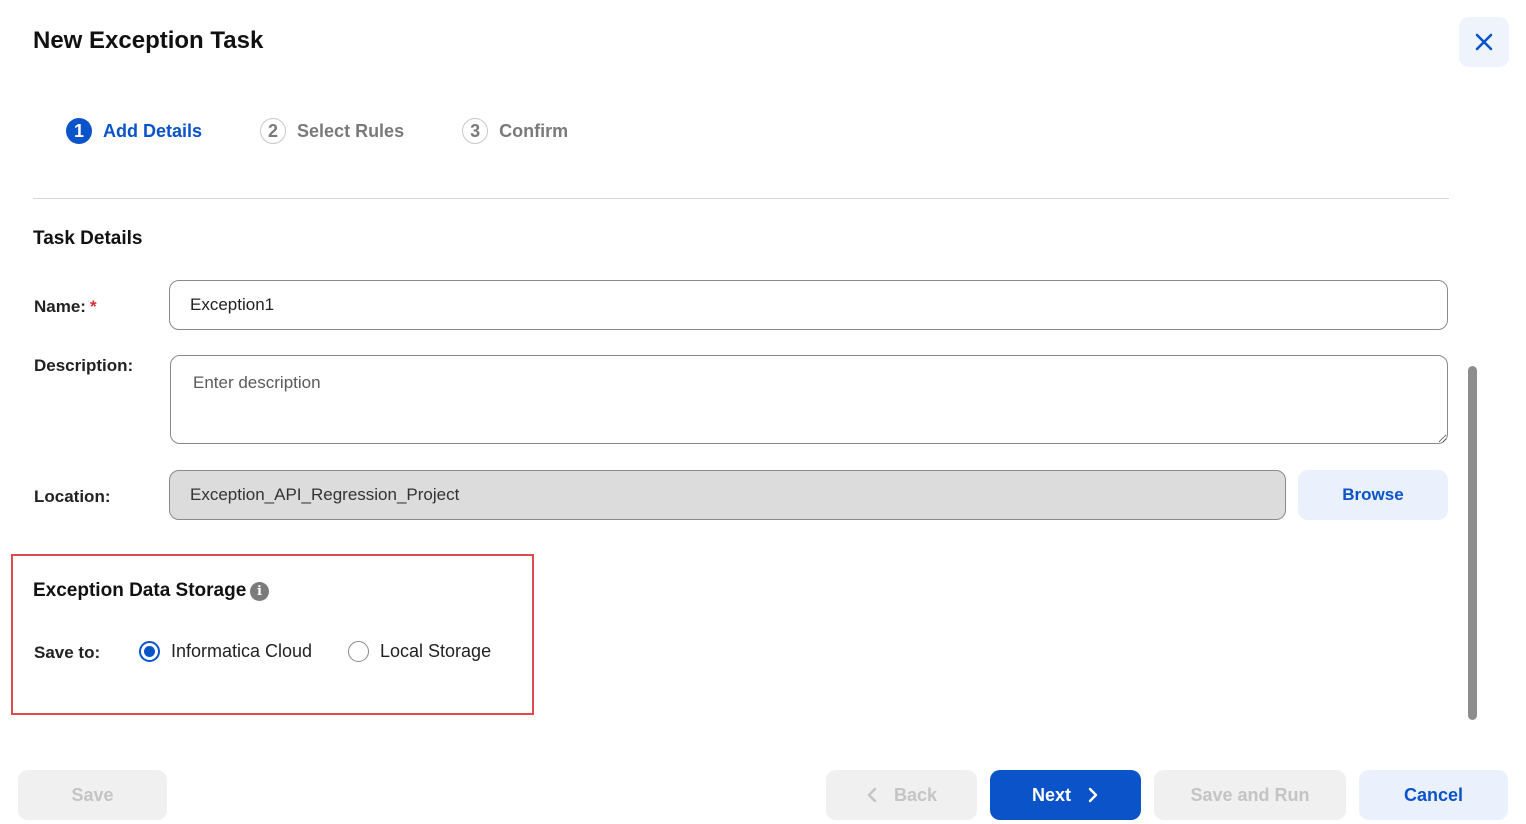 This screenshot has height=824, width=1526. What do you see at coordinates (140, 590) in the screenshot?
I see `exception-data-storage-title: Exception Data Storage` at bounding box center [140, 590].